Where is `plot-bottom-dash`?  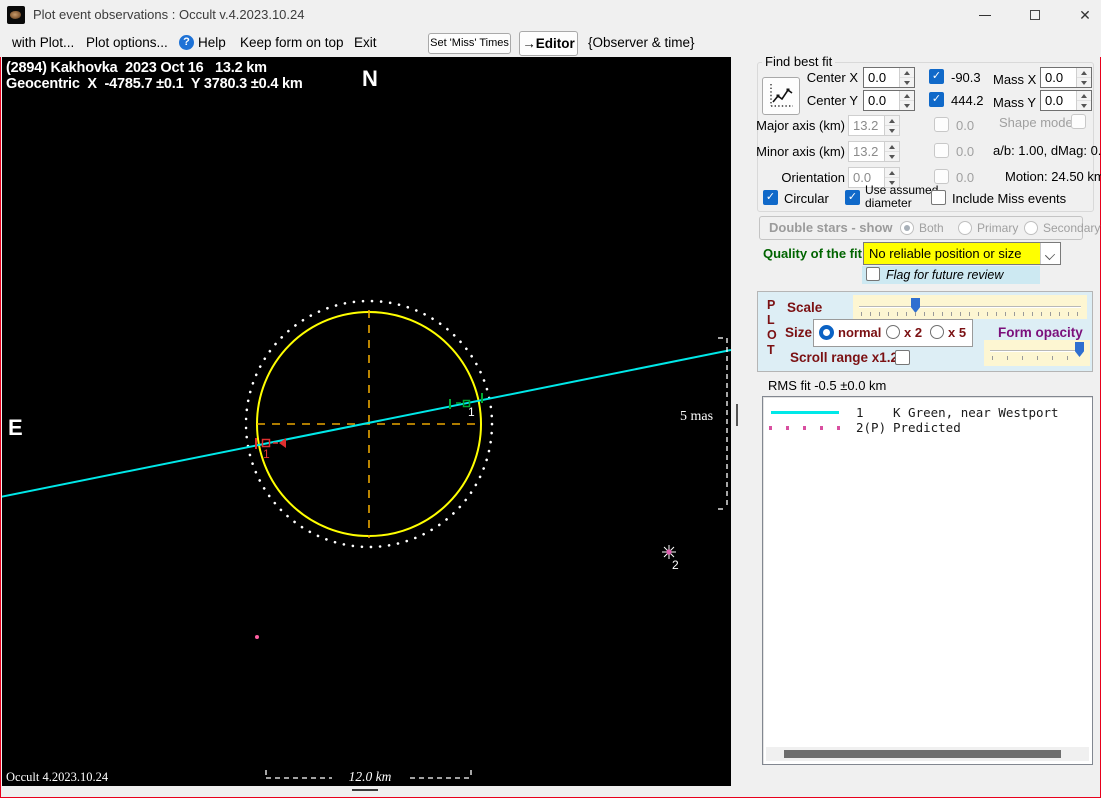
plot-bottom-dash is located at coordinates (365, 790).